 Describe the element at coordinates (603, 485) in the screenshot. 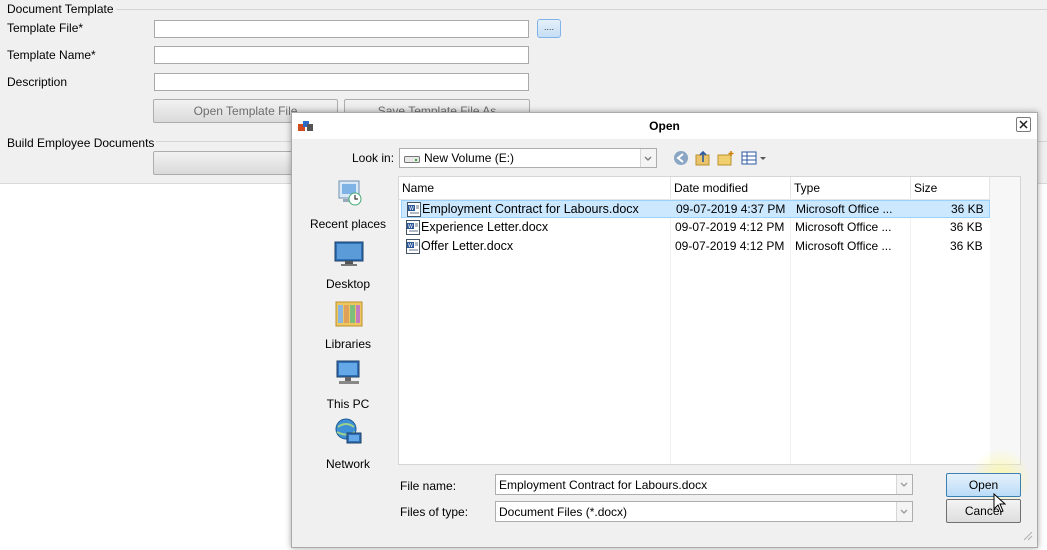

I see `file-name-value: Employment Contract for Labours.docx` at that location.